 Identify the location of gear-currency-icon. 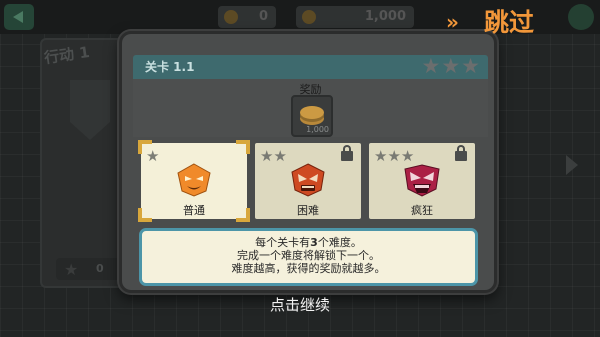
(231, 17).